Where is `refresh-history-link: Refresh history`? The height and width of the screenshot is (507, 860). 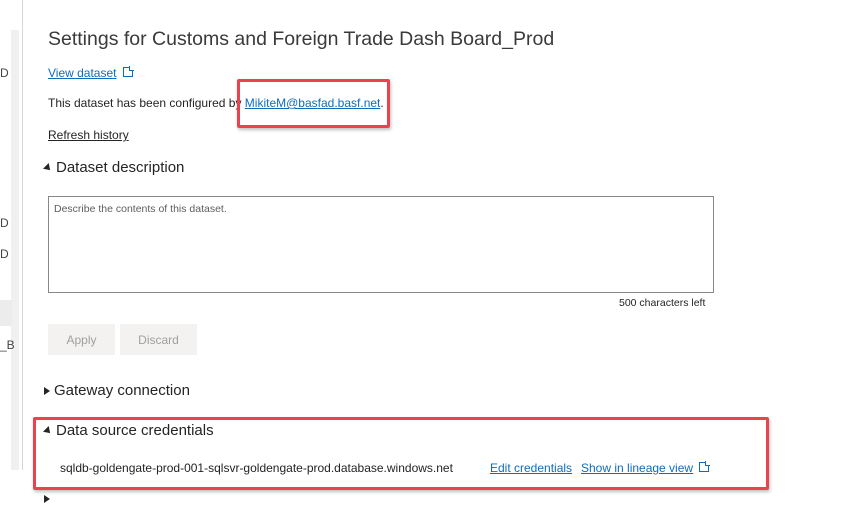
refresh-history-link: Refresh history is located at coordinates (88, 135).